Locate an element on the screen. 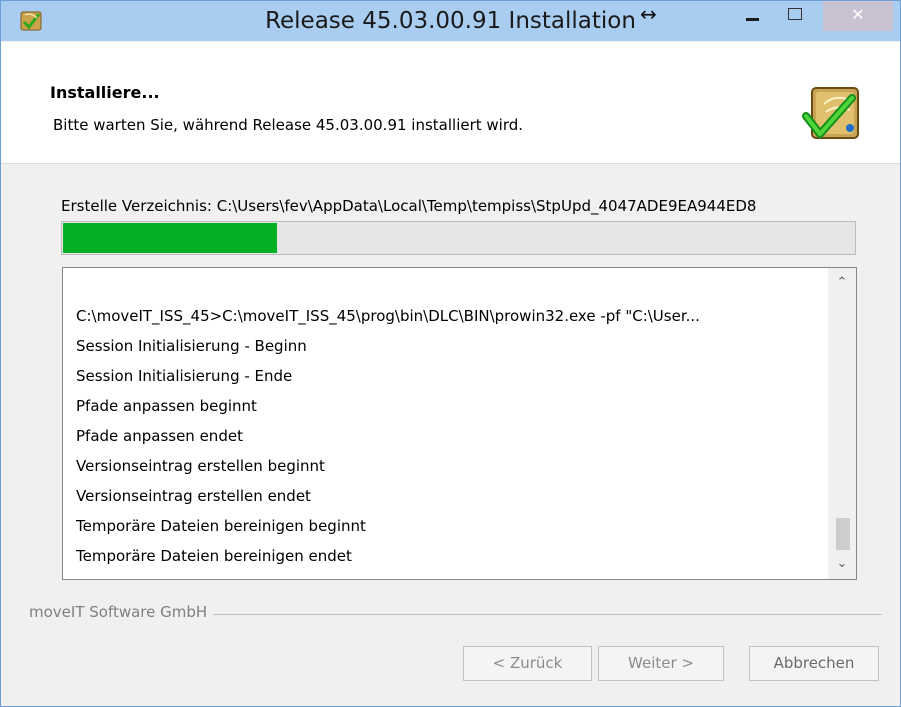  log-line: Session Initialisierung - Beginn is located at coordinates (191, 346).